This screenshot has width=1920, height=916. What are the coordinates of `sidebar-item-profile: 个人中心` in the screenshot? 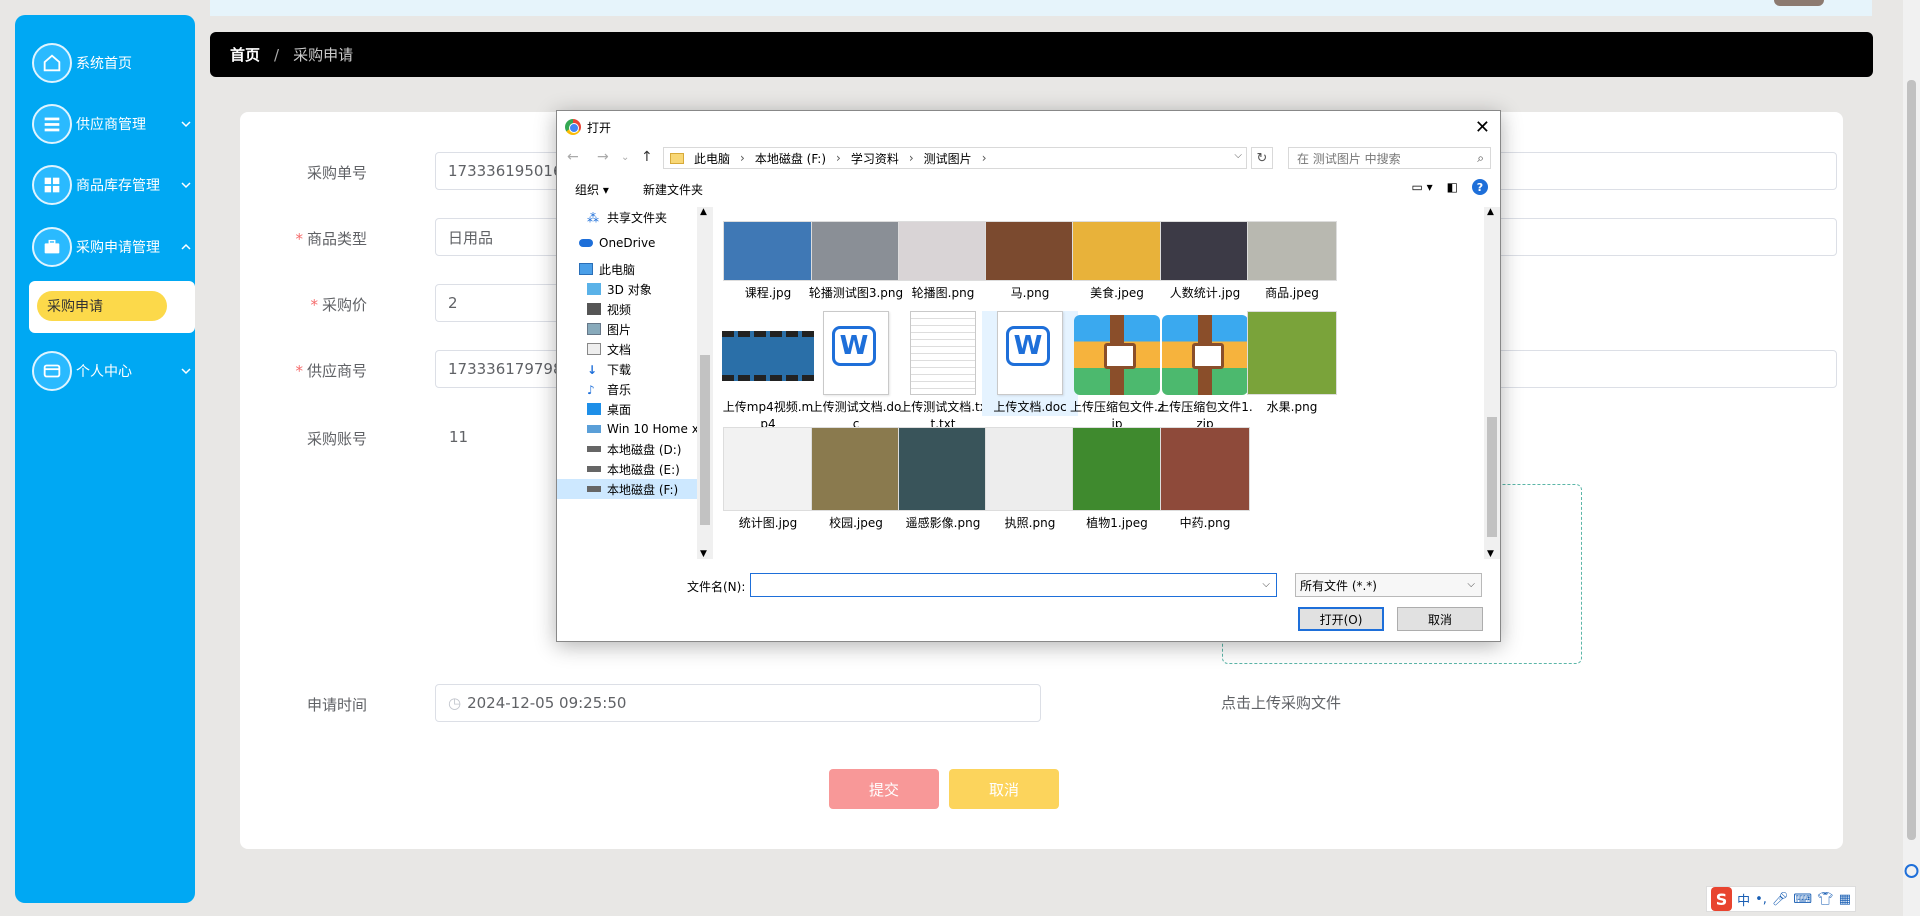 It's located at (112, 371).